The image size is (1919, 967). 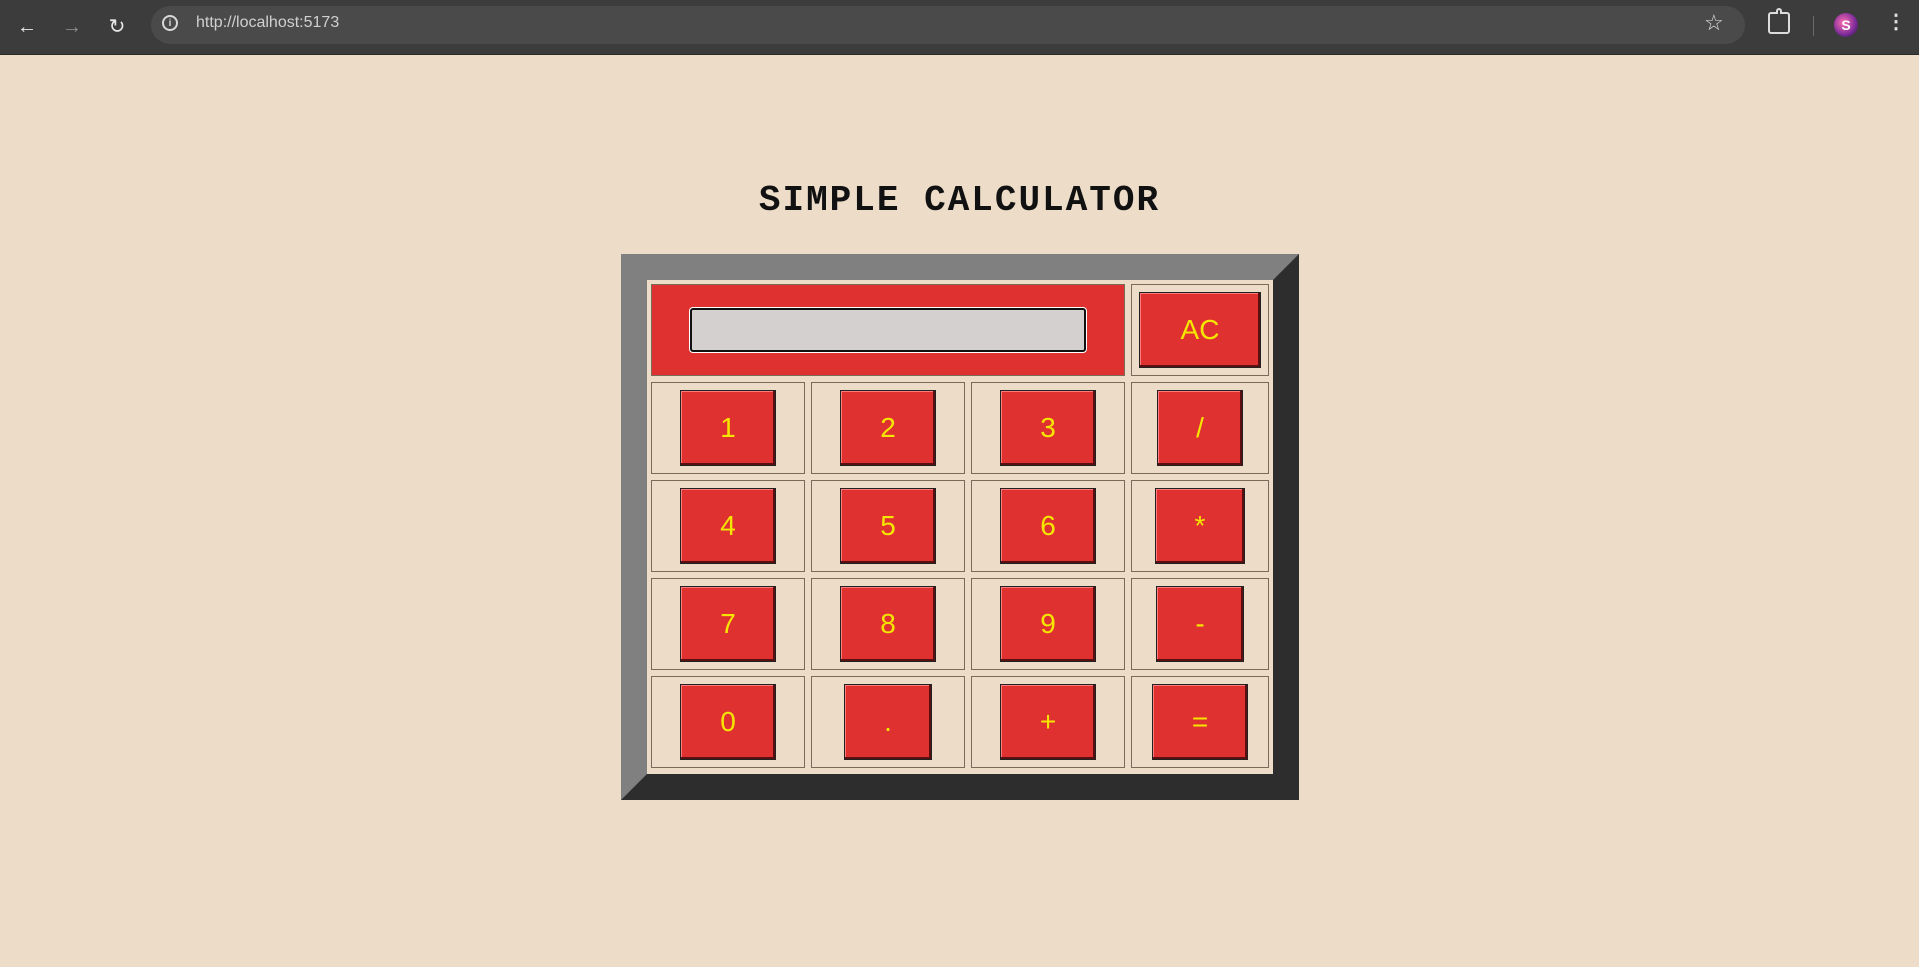 What do you see at coordinates (948, 25) in the screenshot?
I see `address-bar` at bounding box center [948, 25].